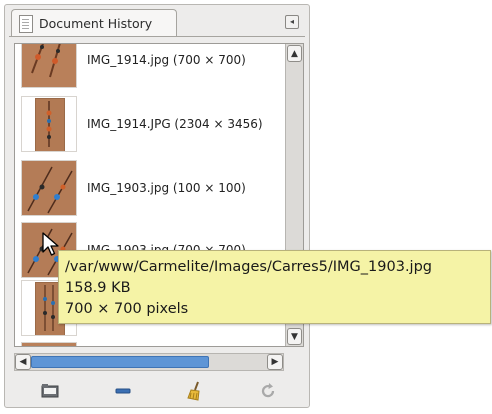 This screenshot has height=414, width=492. I want to click on scroll-right-button: ▶, so click(275, 362).